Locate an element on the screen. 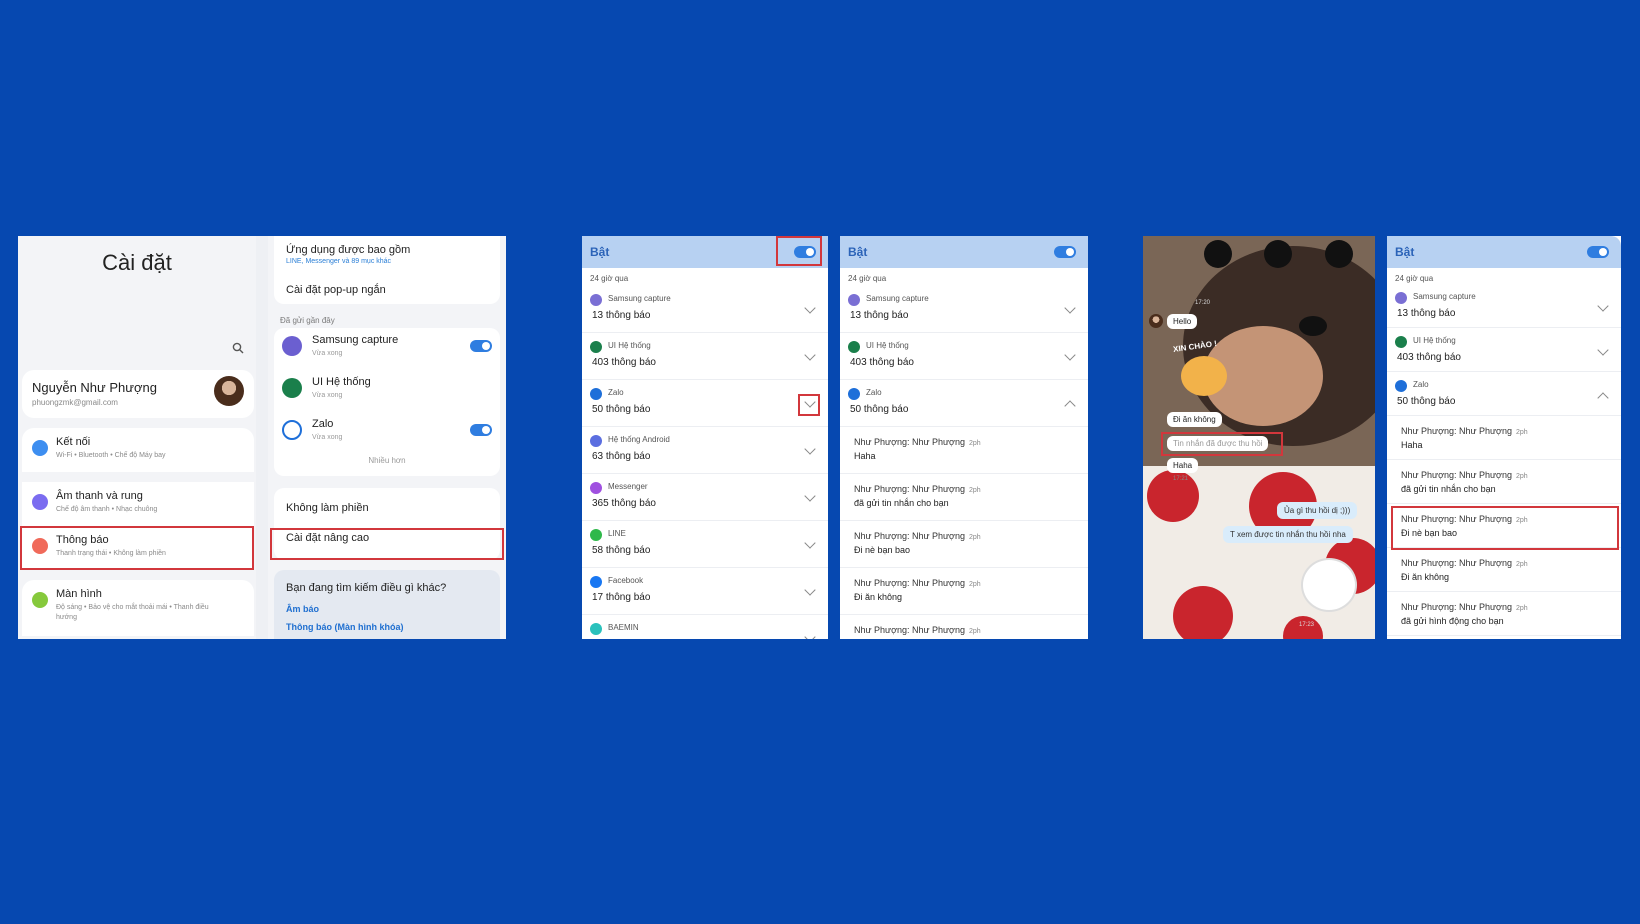 This screenshot has height=924, width=1640. notification-count: 17 thông báo is located at coordinates (621, 597).